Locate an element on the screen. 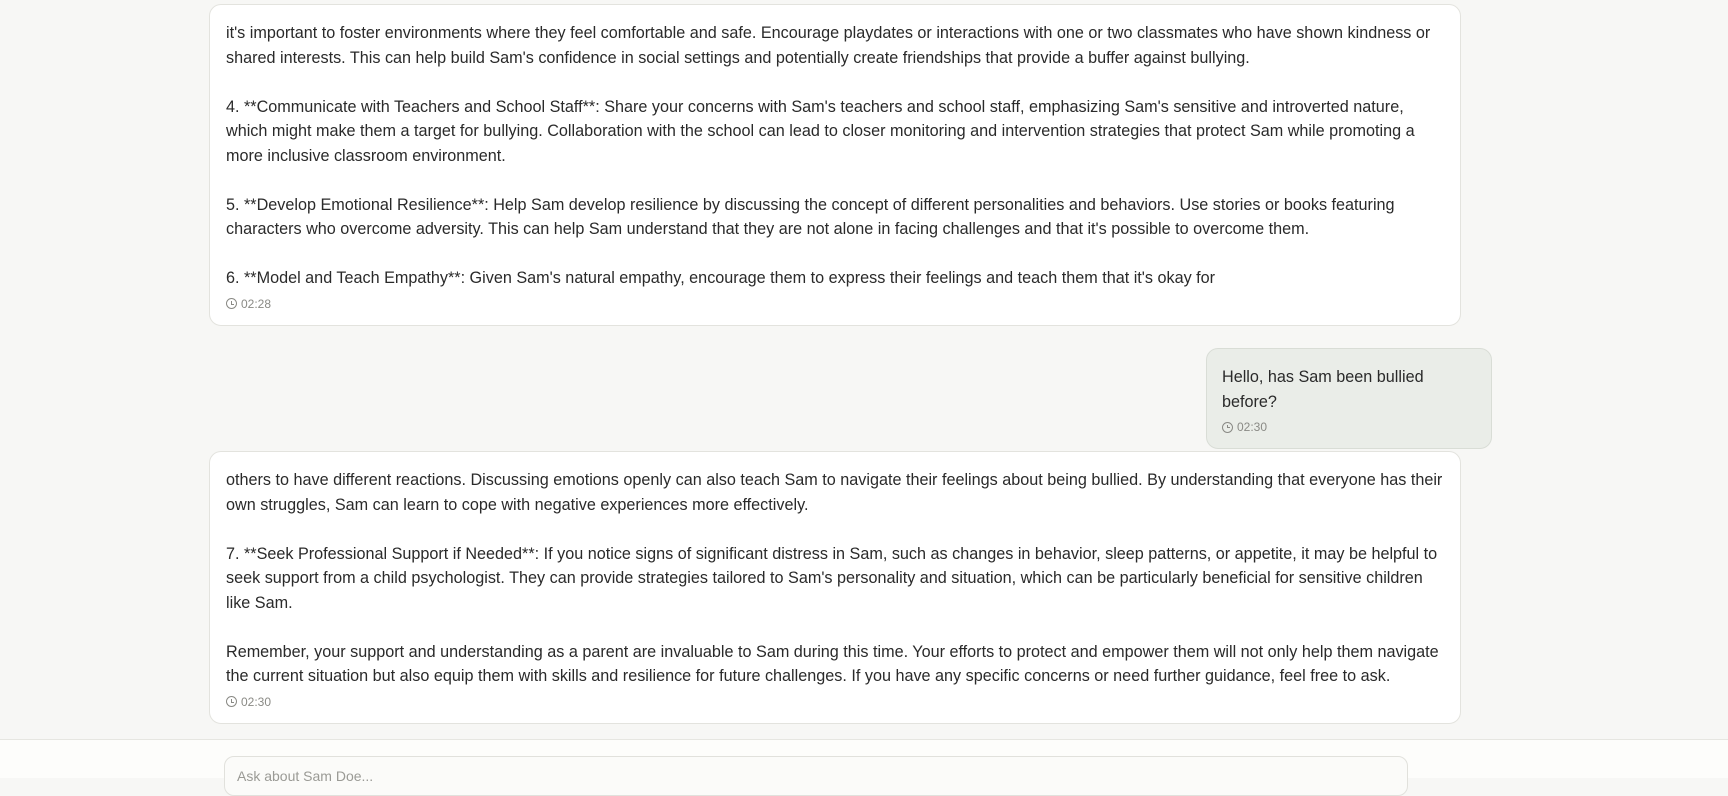 The width and height of the screenshot is (1728, 796). timestamp-text: 02:28 is located at coordinates (256, 303).